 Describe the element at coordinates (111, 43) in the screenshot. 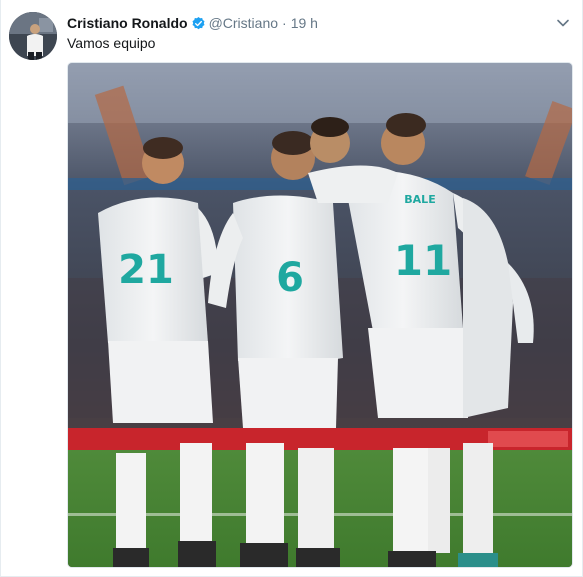

I see `tweet-text: Vamos equipo` at that location.